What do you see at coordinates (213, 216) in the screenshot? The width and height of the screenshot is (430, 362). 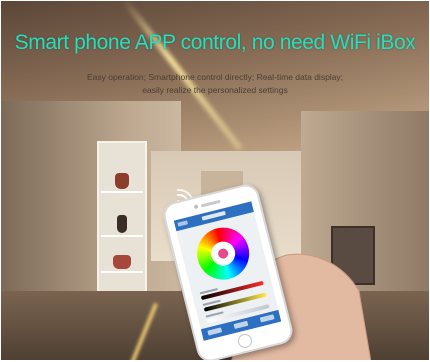 I see `app-title` at bounding box center [213, 216].